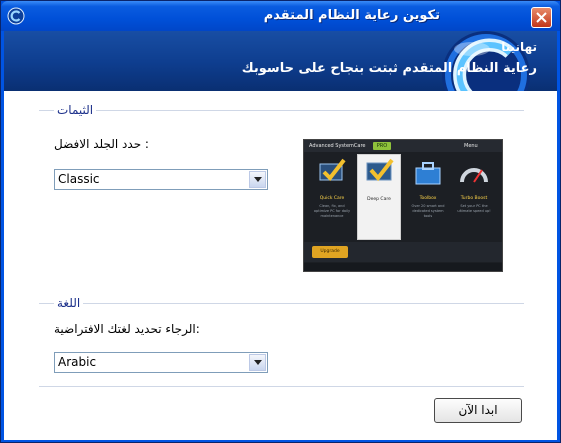 This screenshot has width=561, height=443. I want to click on preview-header: Advanced SystemCare PRO Menu, so click(403, 146).